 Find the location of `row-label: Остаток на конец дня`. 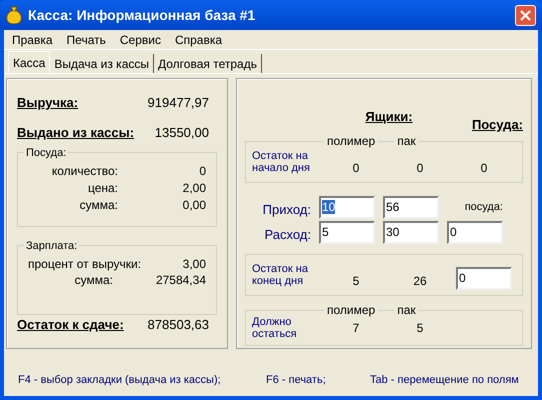

row-label: Остаток на конец дня is located at coordinates (280, 275).